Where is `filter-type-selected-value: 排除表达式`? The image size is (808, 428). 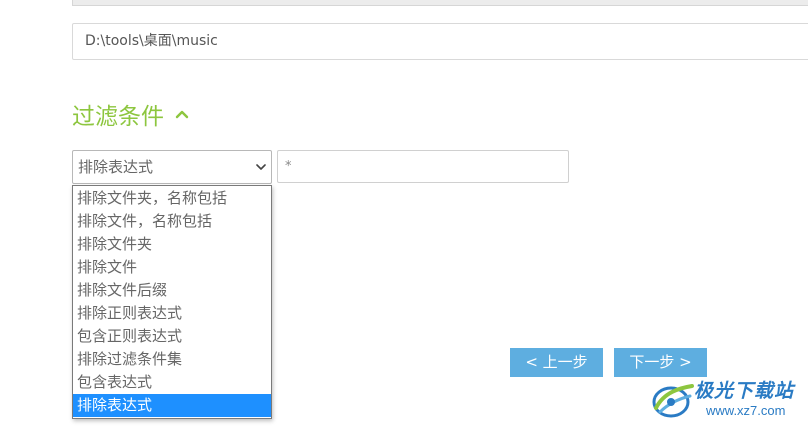 filter-type-selected-value: 排除表达式 is located at coordinates (116, 167).